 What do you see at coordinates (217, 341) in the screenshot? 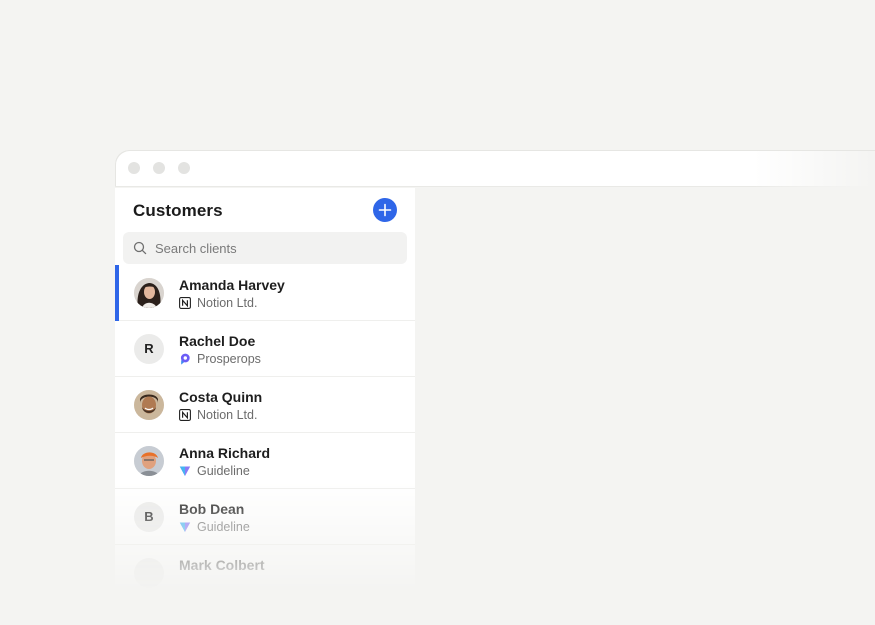
I see `customer-name: Rachel Doe` at bounding box center [217, 341].